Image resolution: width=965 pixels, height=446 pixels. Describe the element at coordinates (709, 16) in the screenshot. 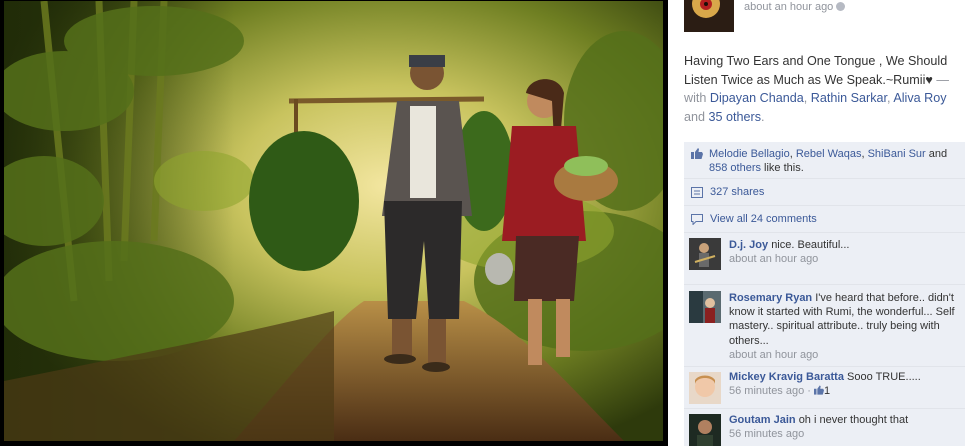

I see `poster-avatar` at that location.